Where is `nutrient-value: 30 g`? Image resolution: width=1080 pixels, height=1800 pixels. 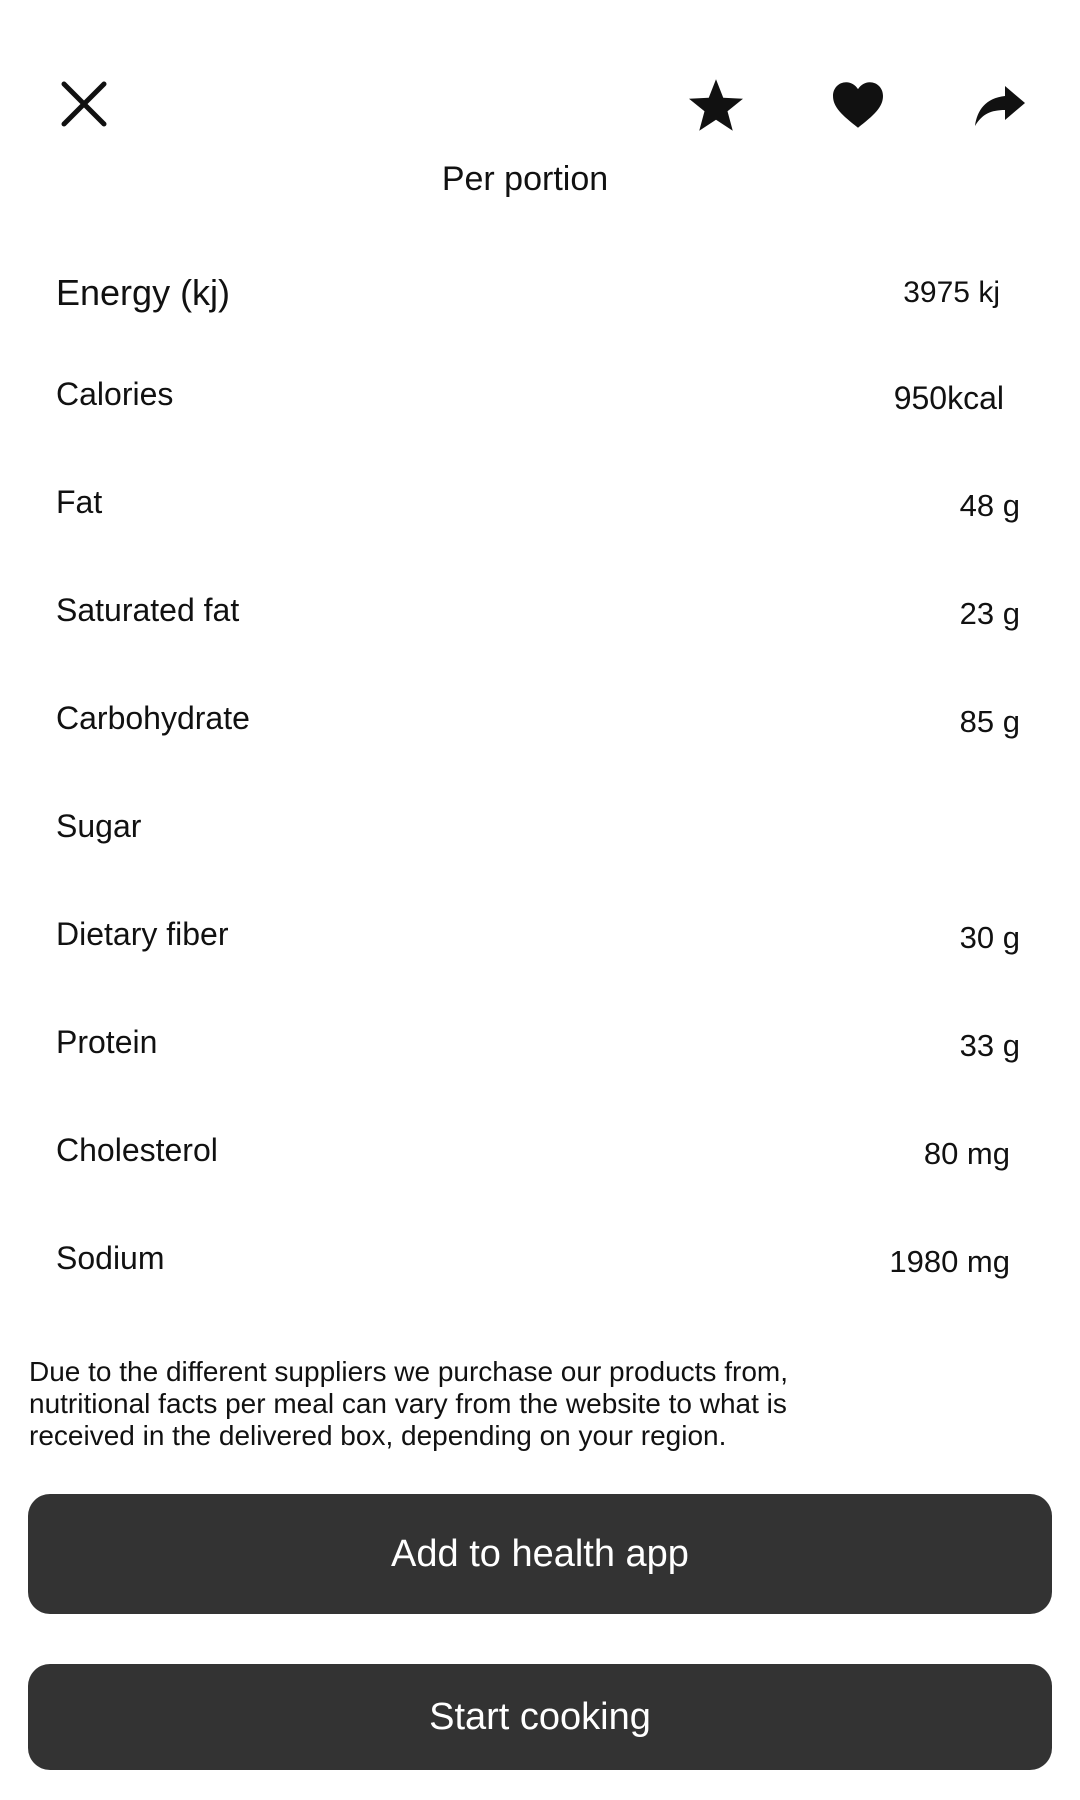 nutrient-value: 30 g is located at coordinates (989, 937).